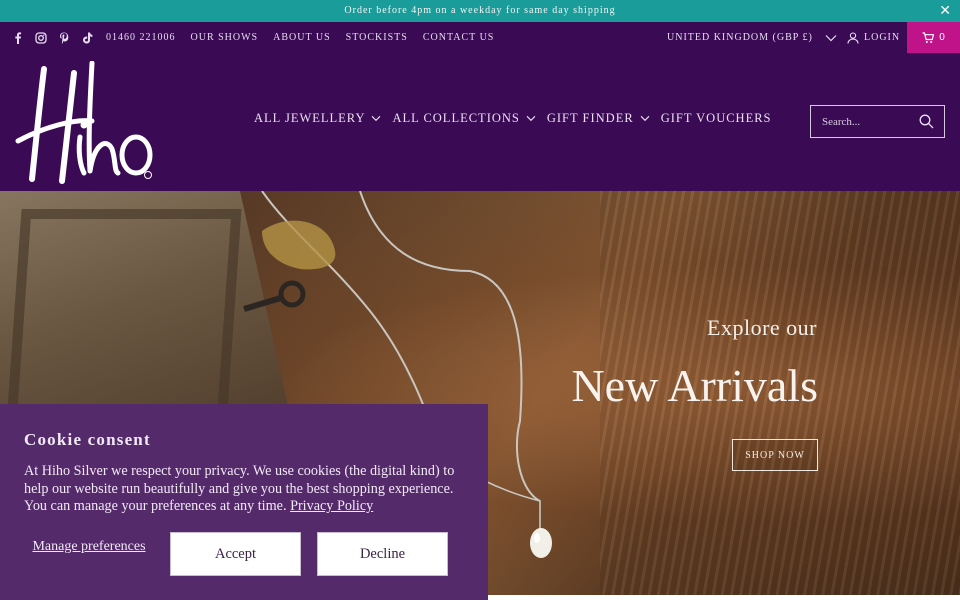 The height and width of the screenshot is (600, 960). Describe the element at coordinates (235, 554) in the screenshot. I see `accept-button: Accept` at that location.